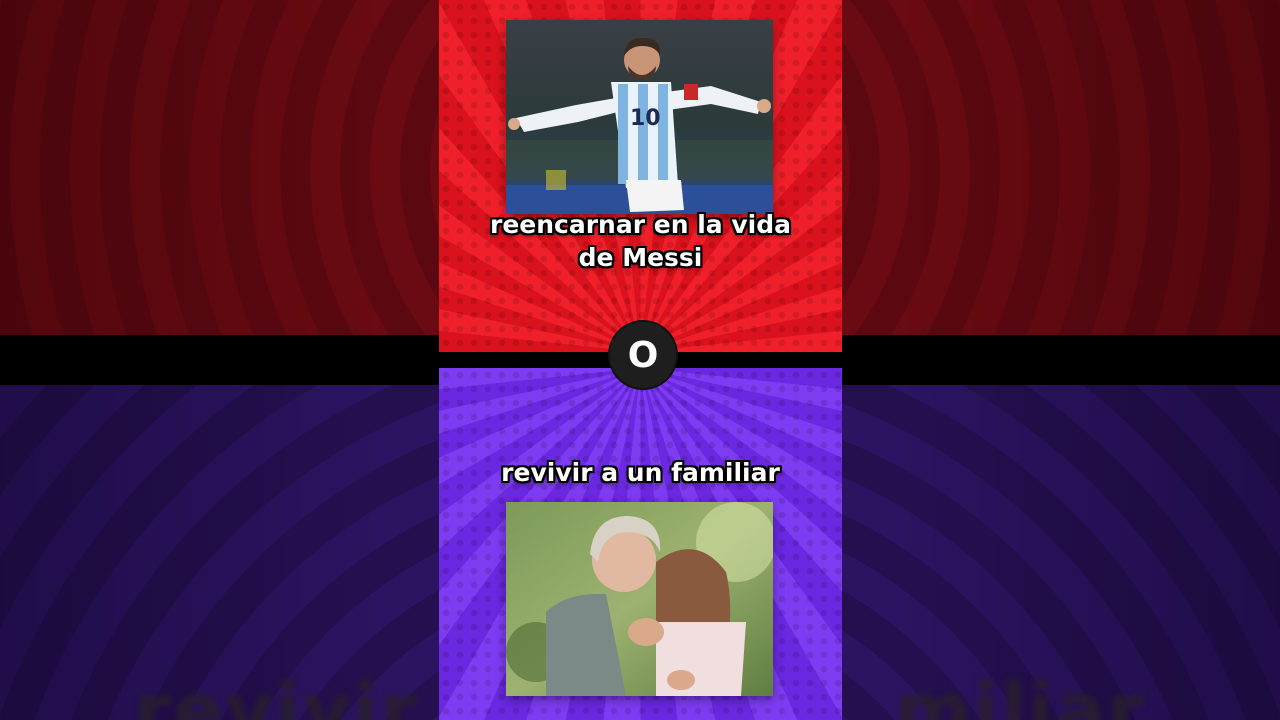  Describe the element at coordinates (639, 599) in the screenshot. I see `family-hug-photo` at that location.